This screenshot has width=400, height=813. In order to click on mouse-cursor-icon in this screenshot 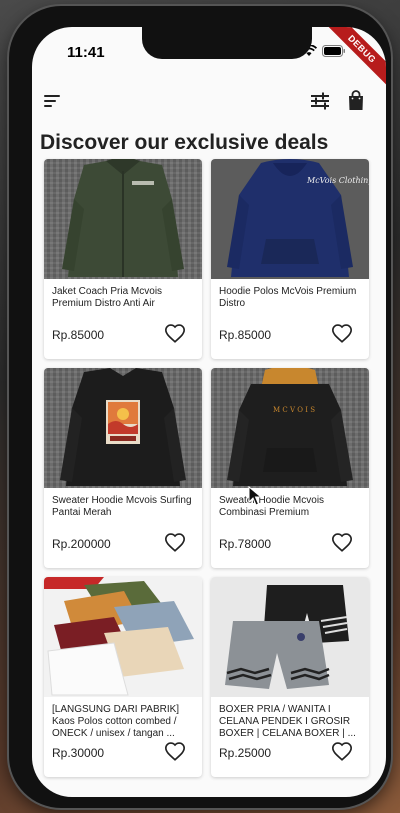, I will do `click(255, 496)`.